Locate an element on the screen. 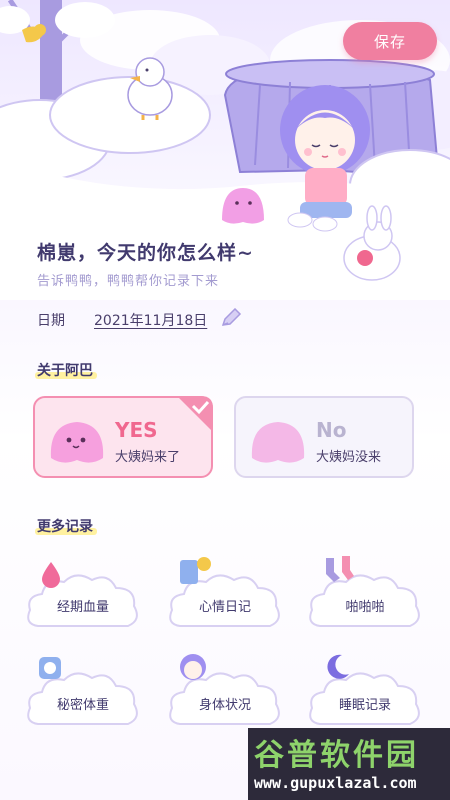 The image size is (450, 800). moon-icon is located at coordinates (338, 666).